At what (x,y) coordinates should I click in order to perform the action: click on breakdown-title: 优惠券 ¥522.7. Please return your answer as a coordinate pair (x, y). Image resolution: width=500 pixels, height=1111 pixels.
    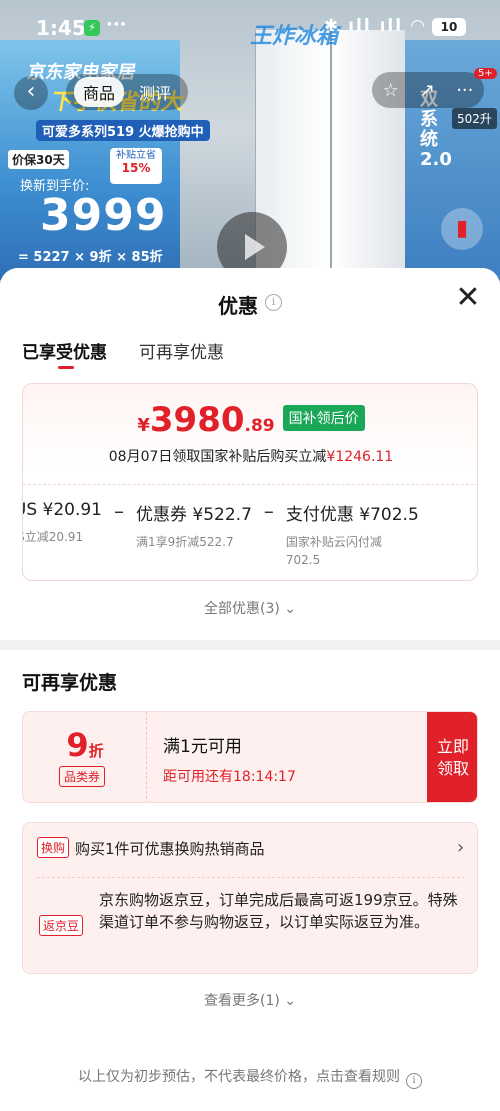
    Looking at the image, I should click on (194, 515).